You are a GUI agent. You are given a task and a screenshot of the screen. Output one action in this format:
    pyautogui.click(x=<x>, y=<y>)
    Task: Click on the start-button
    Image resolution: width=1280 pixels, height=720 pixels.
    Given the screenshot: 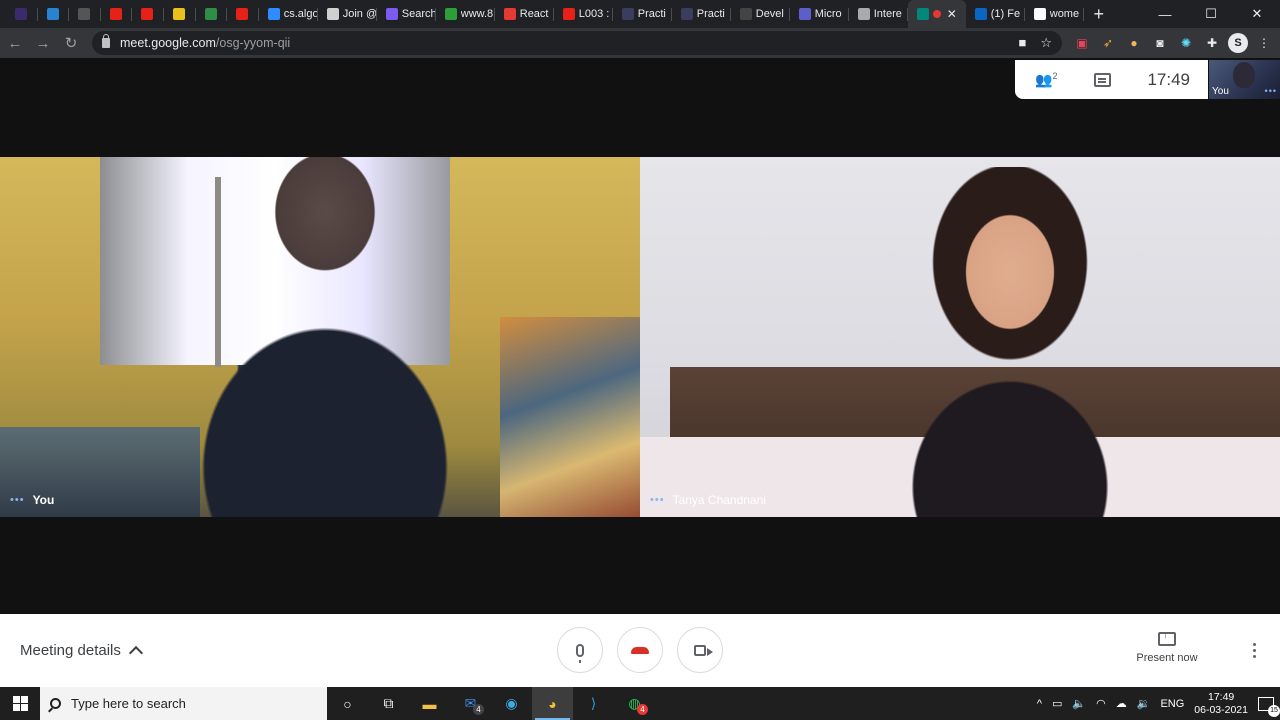 What is the action you would take?
    pyautogui.click(x=20, y=703)
    